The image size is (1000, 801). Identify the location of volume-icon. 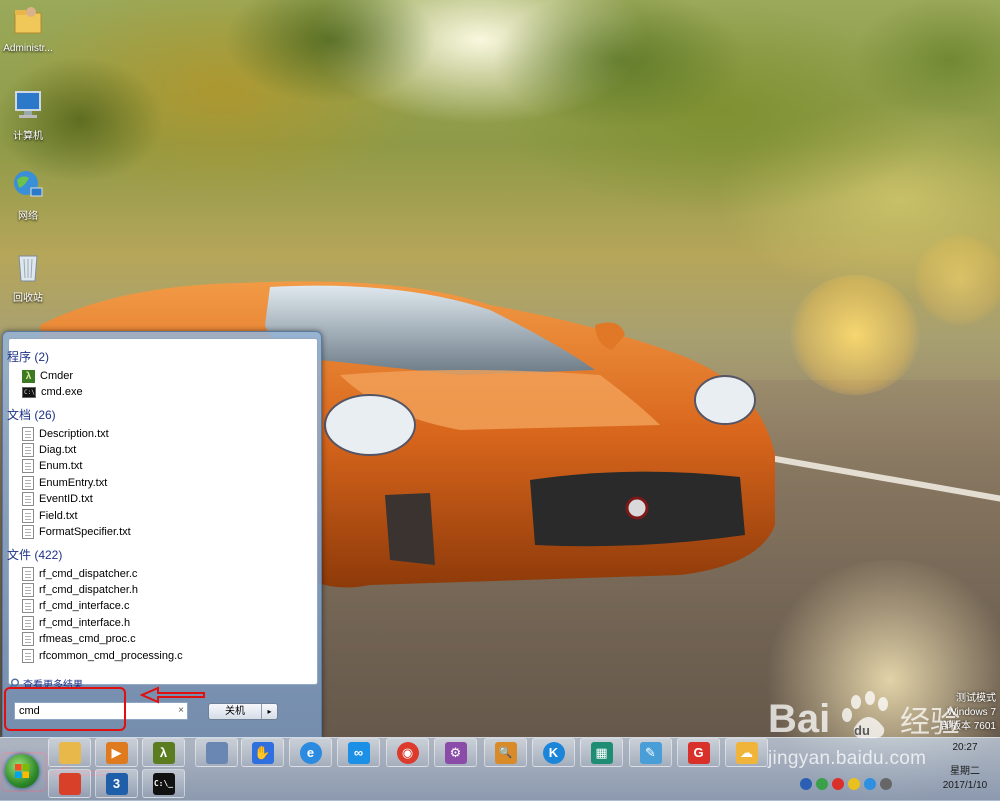
(886, 784).